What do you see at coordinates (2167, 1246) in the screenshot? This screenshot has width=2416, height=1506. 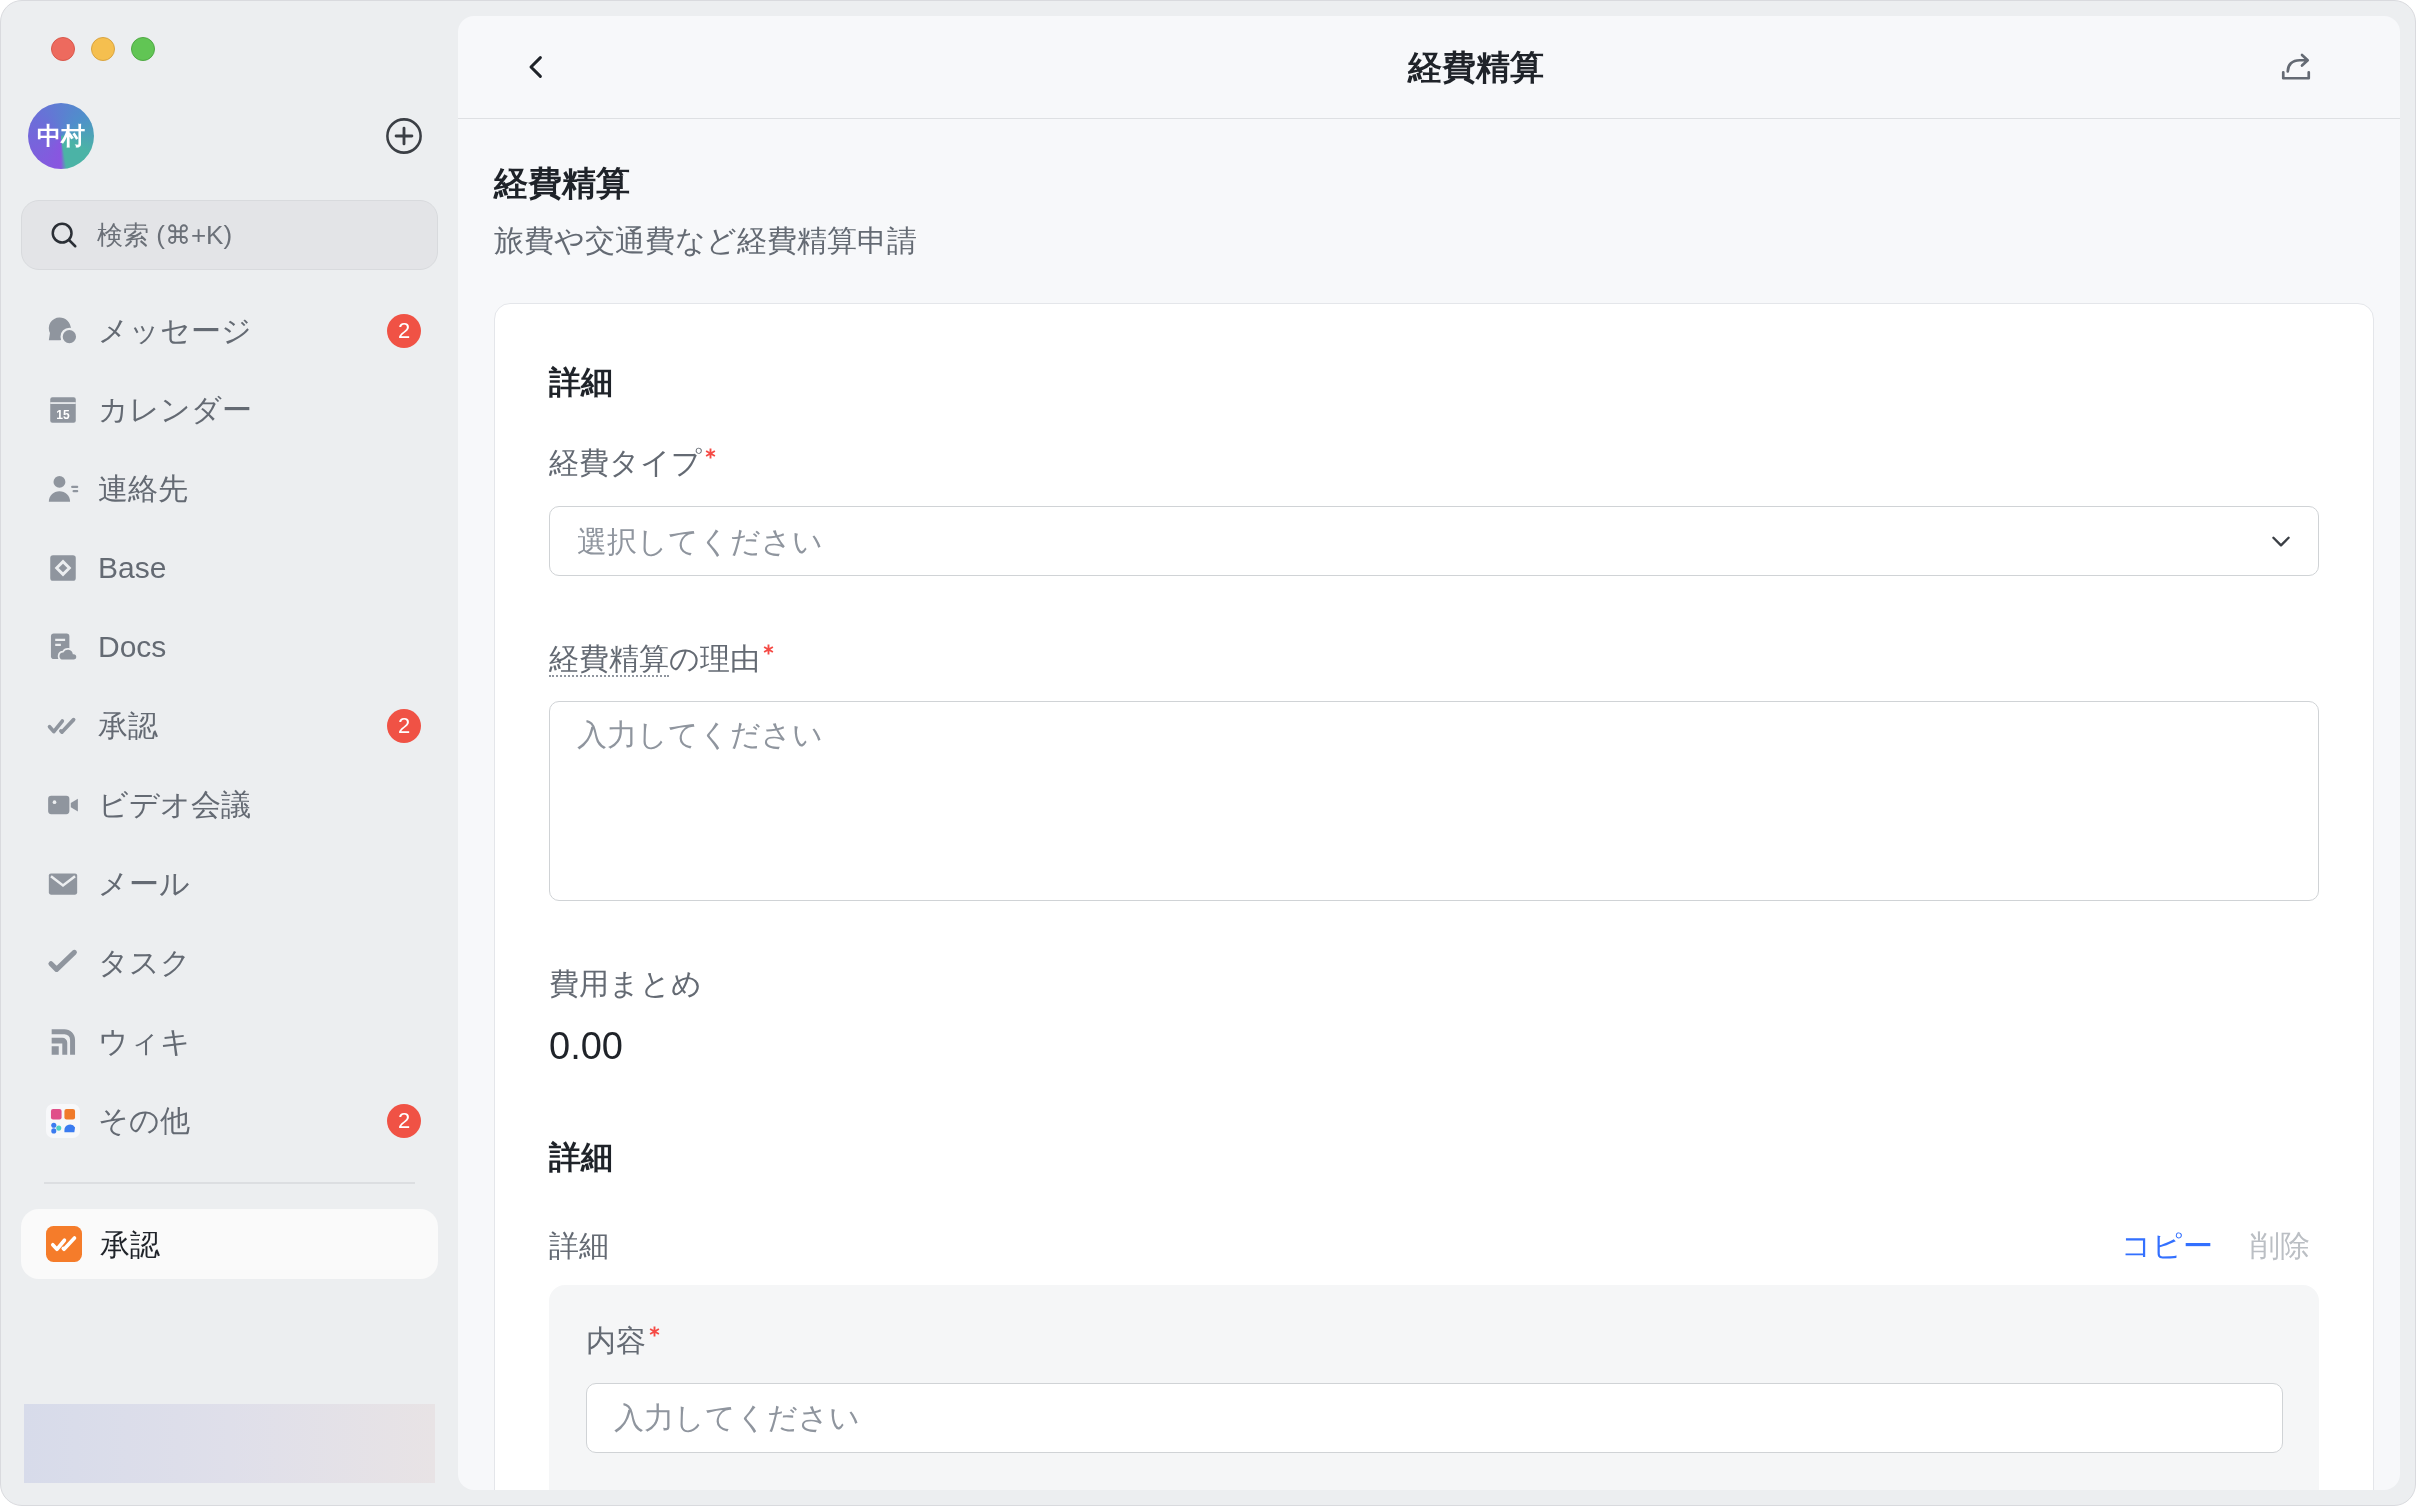 I see `entry-action-link: コピー` at bounding box center [2167, 1246].